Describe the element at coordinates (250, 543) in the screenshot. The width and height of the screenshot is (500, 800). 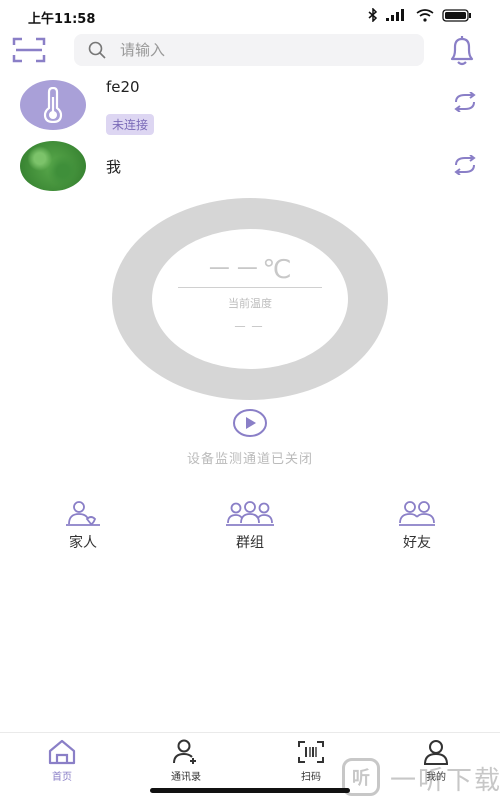
I see `group-label: 群组` at that location.